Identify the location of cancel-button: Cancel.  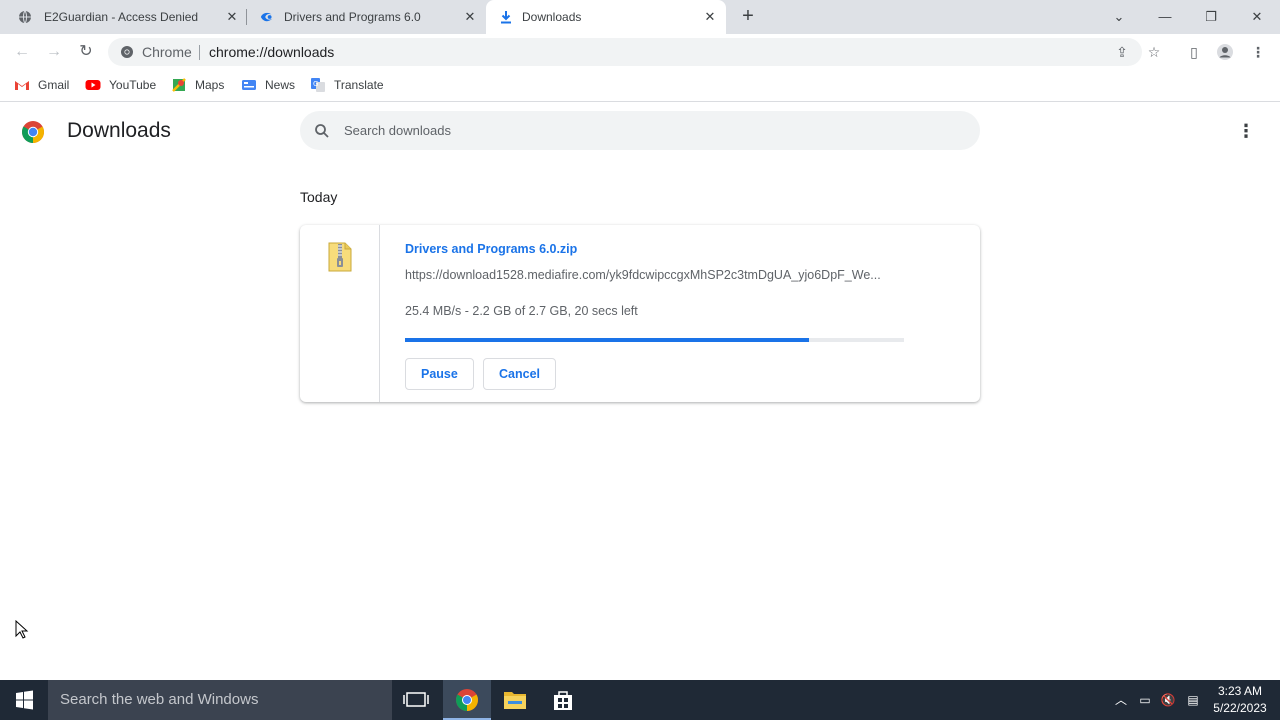
(519, 374).